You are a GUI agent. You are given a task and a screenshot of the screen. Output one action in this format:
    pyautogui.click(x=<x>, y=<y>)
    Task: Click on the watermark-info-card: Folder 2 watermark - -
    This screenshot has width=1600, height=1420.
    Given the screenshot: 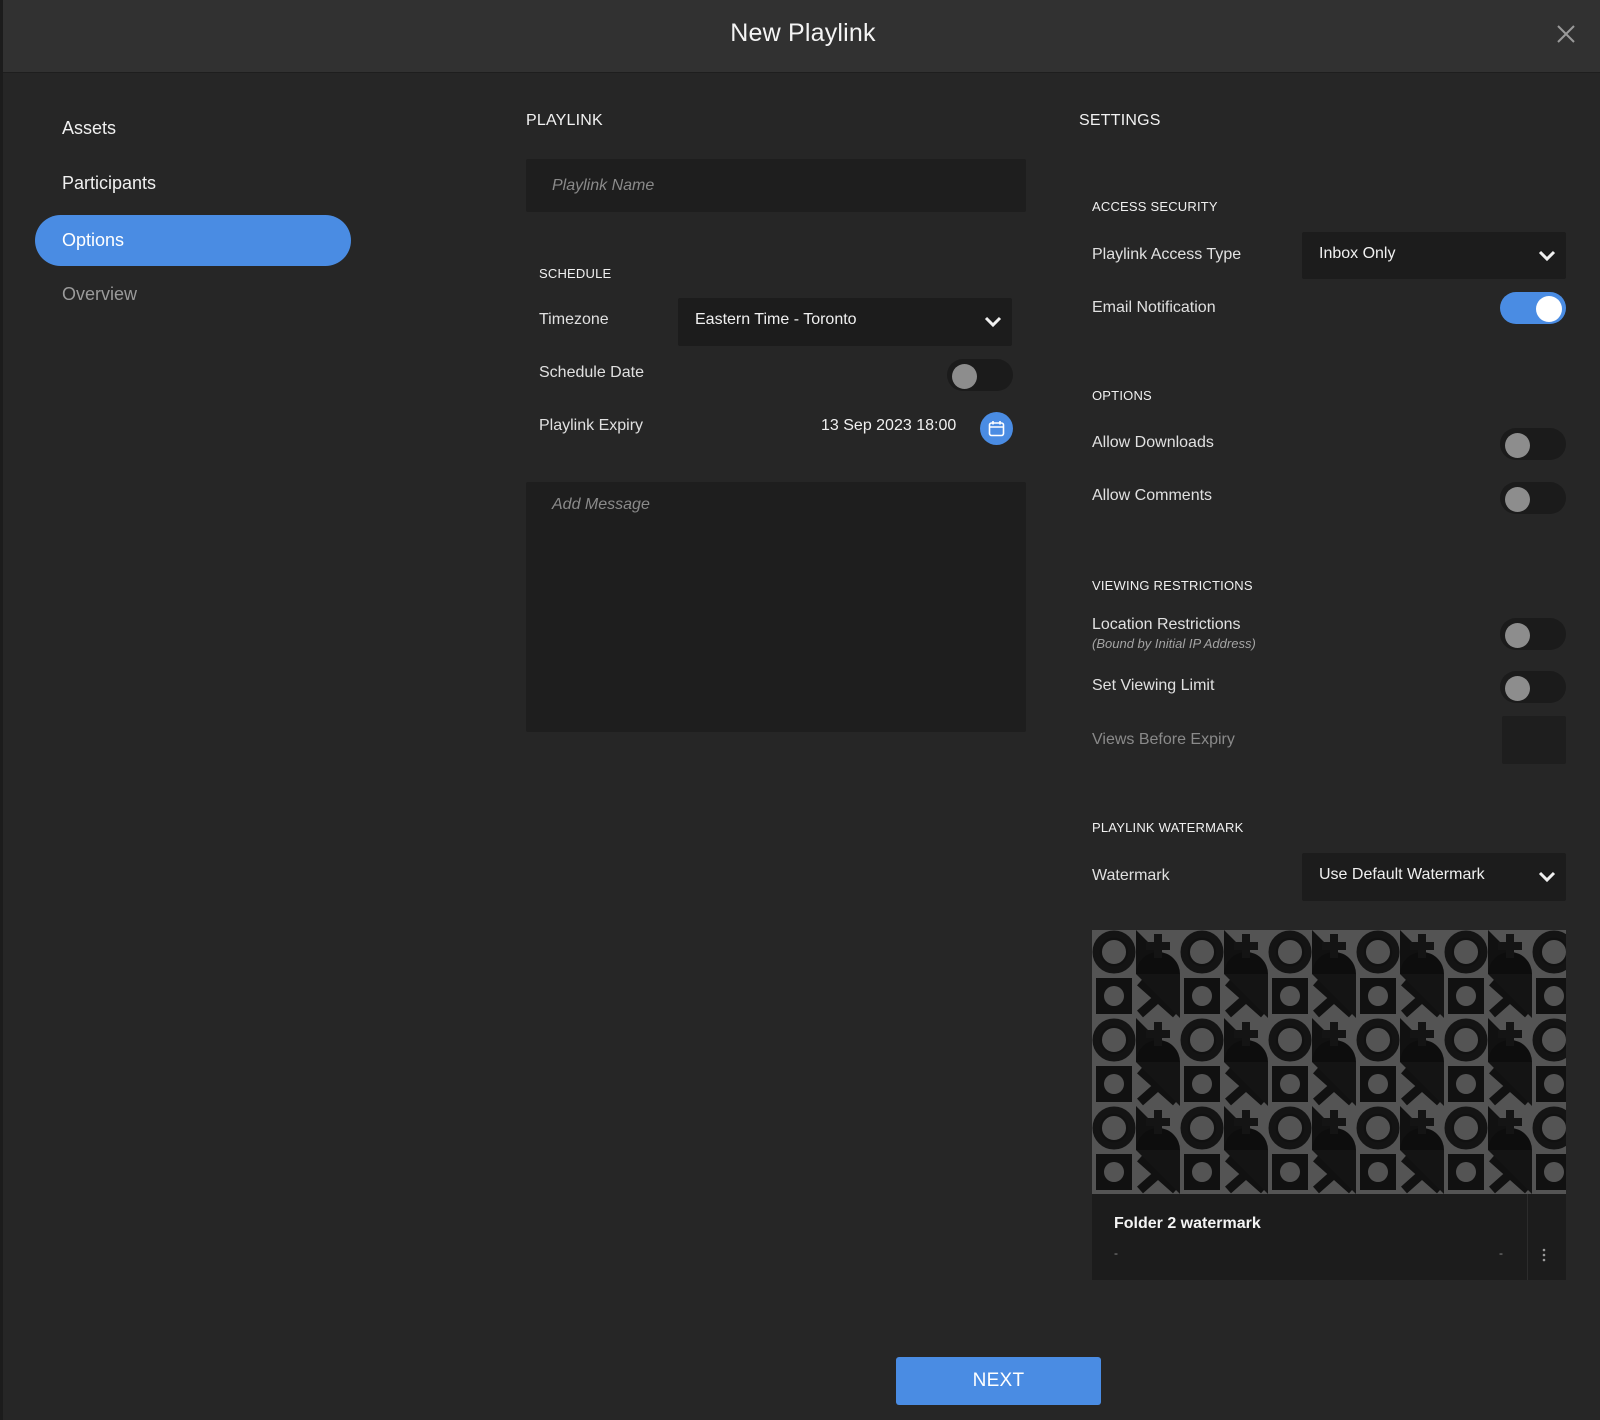 What is the action you would take?
    pyautogui.click(x=1329, y=1237)
    